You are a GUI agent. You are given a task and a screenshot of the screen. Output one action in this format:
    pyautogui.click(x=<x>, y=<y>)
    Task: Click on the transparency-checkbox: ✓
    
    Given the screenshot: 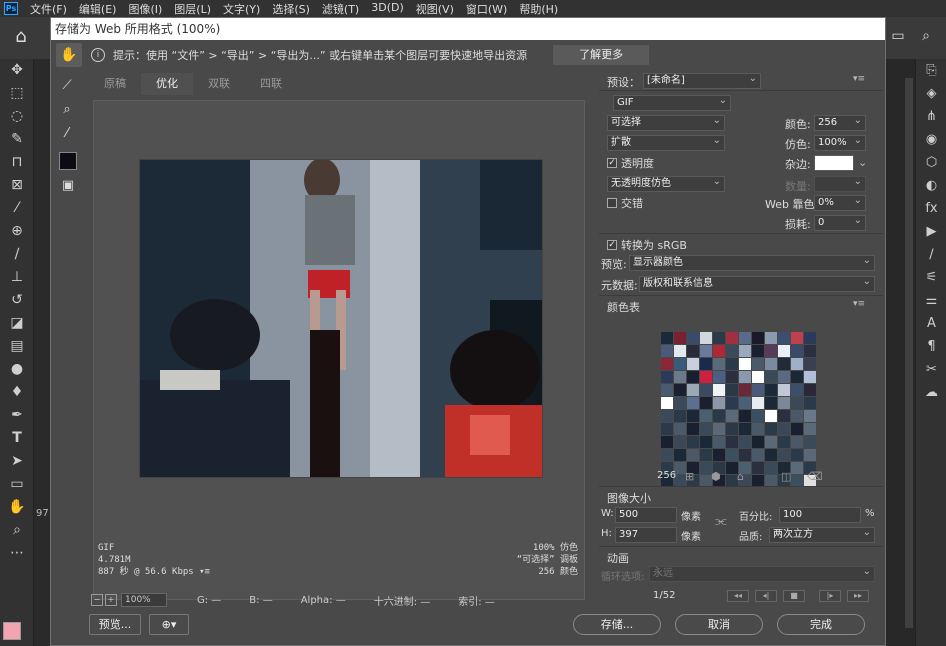 What is the action you would take?
    pyautogui.click(x=612, y=163)
    